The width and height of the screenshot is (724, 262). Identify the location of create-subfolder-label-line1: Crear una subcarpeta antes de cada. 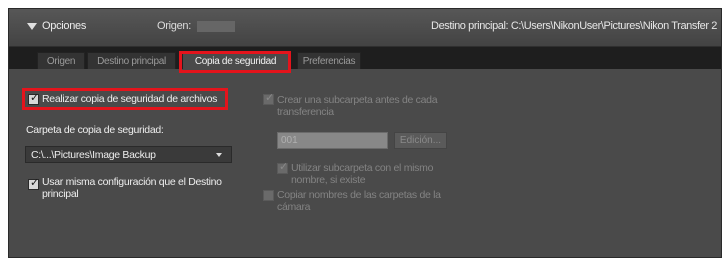
(357, 100).